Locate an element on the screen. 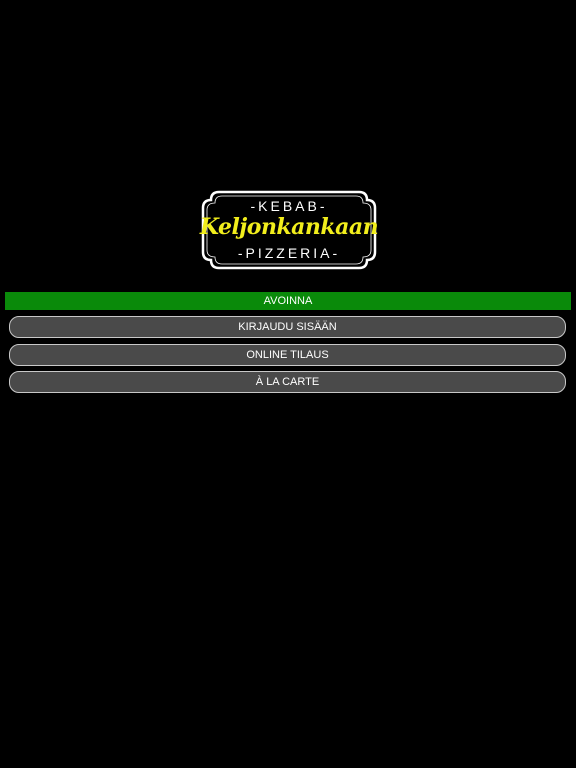  logo-pizzeria-text: -PIZZERIA- is located at coordinates (289, 253).